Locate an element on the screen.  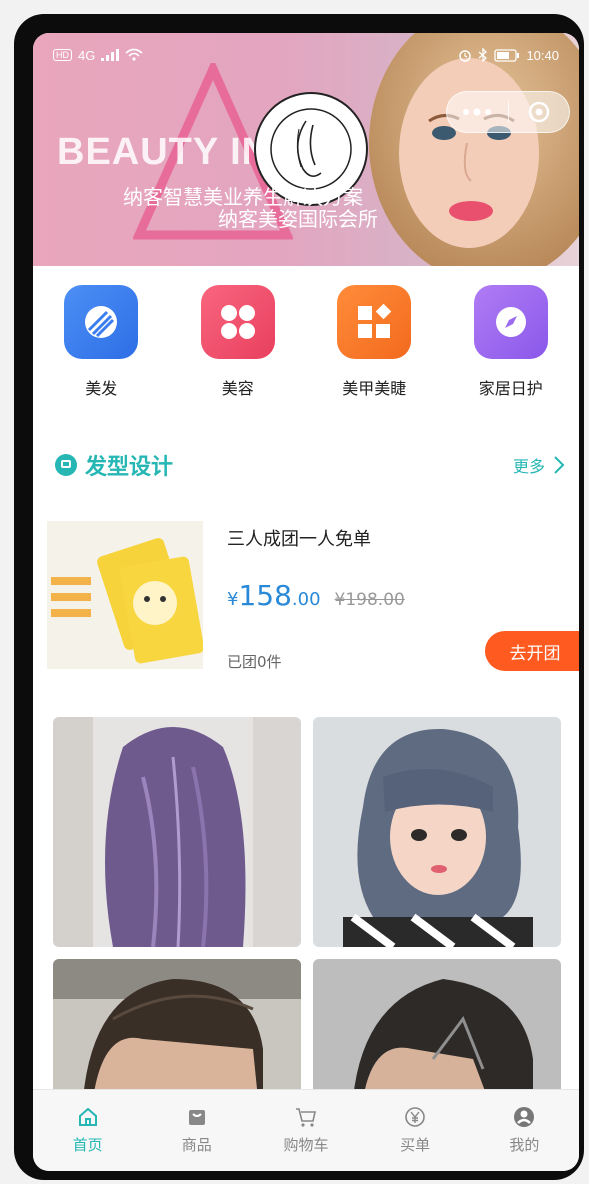
category-home-care: 家居日护 is located at coordinates (511, 345).